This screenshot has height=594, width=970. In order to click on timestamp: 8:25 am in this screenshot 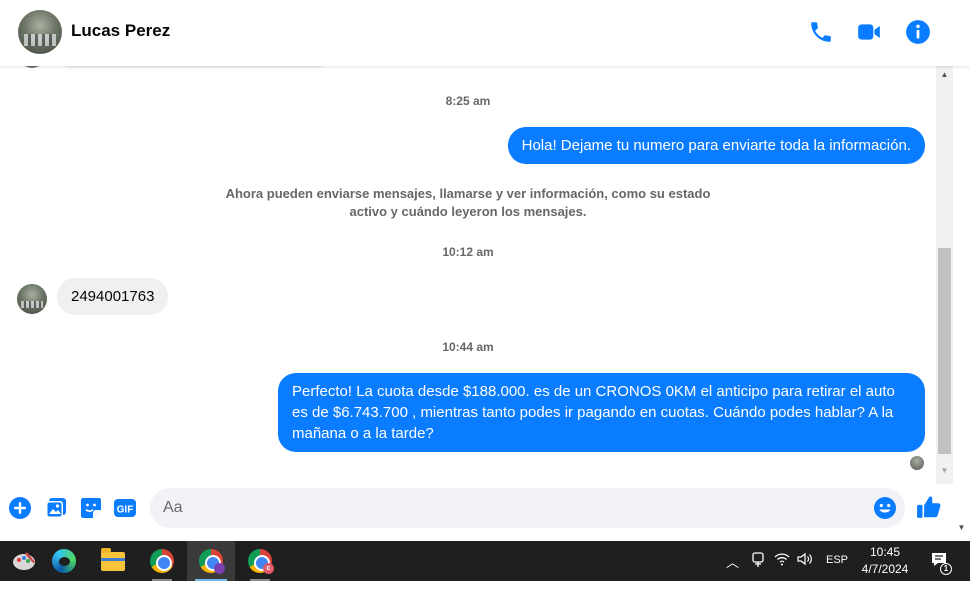, I will do `click(468, 101)`.